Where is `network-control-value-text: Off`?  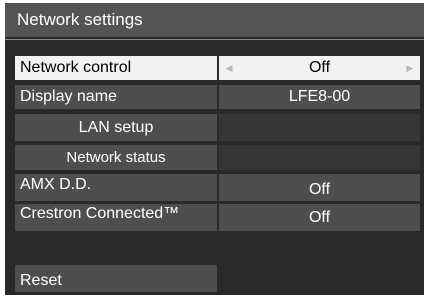 network-control-value-text: Off is located at coordinates (319, 67).